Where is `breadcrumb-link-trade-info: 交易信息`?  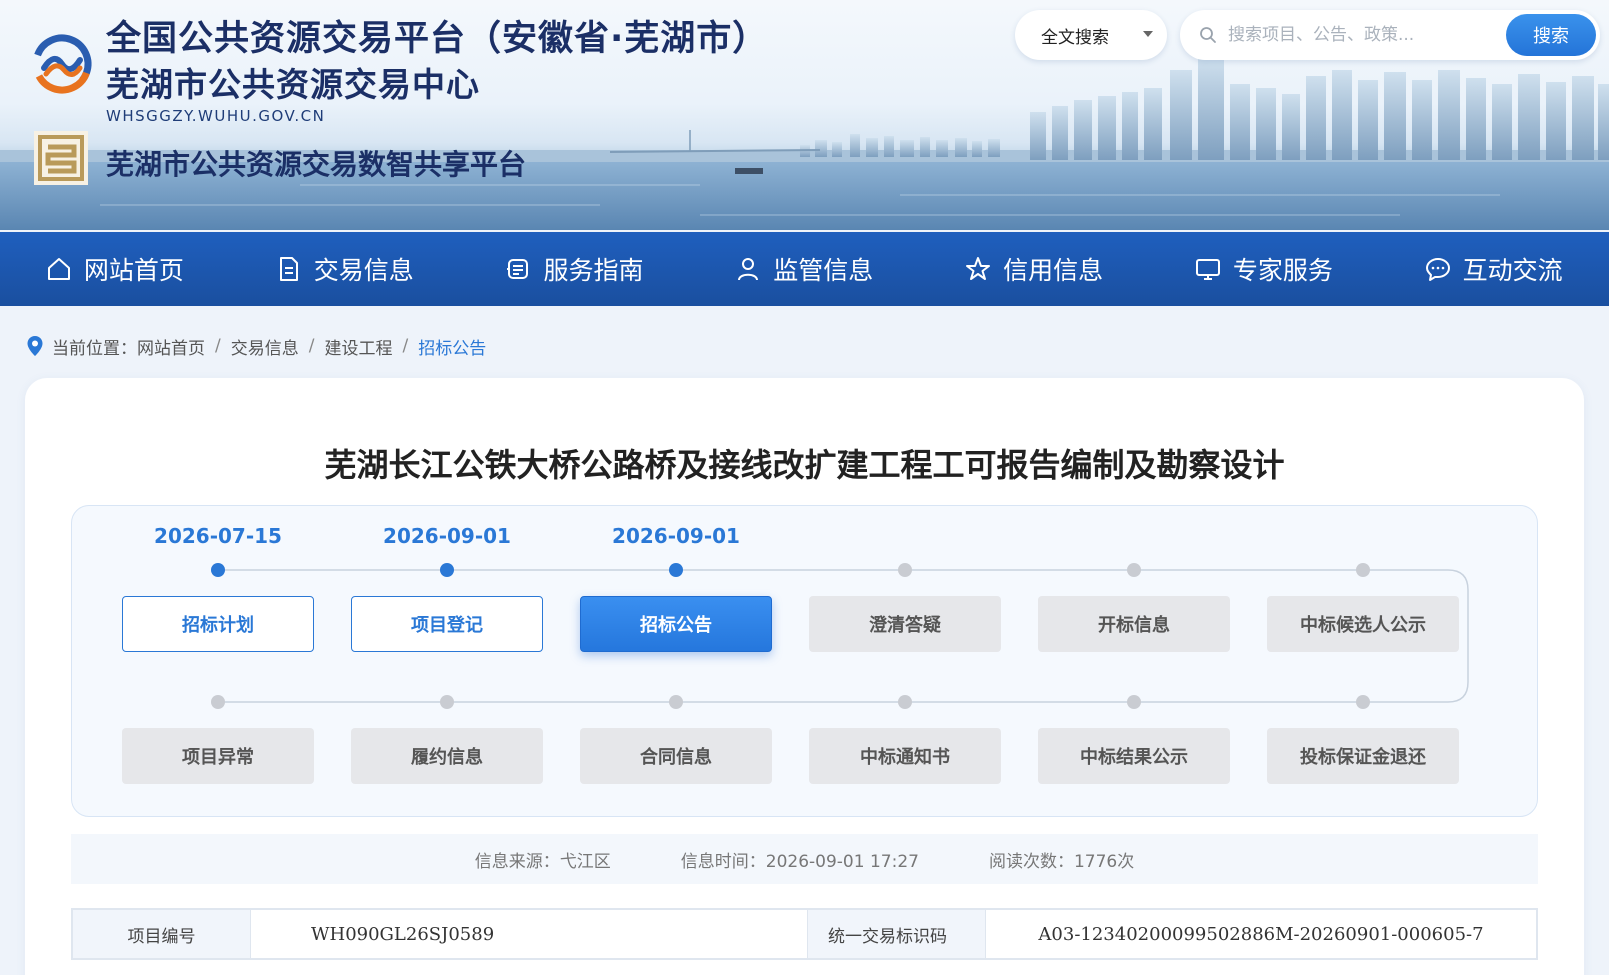 breadcrumb-link-trade-info: 交易信息 is located at coordinates (265, 346).